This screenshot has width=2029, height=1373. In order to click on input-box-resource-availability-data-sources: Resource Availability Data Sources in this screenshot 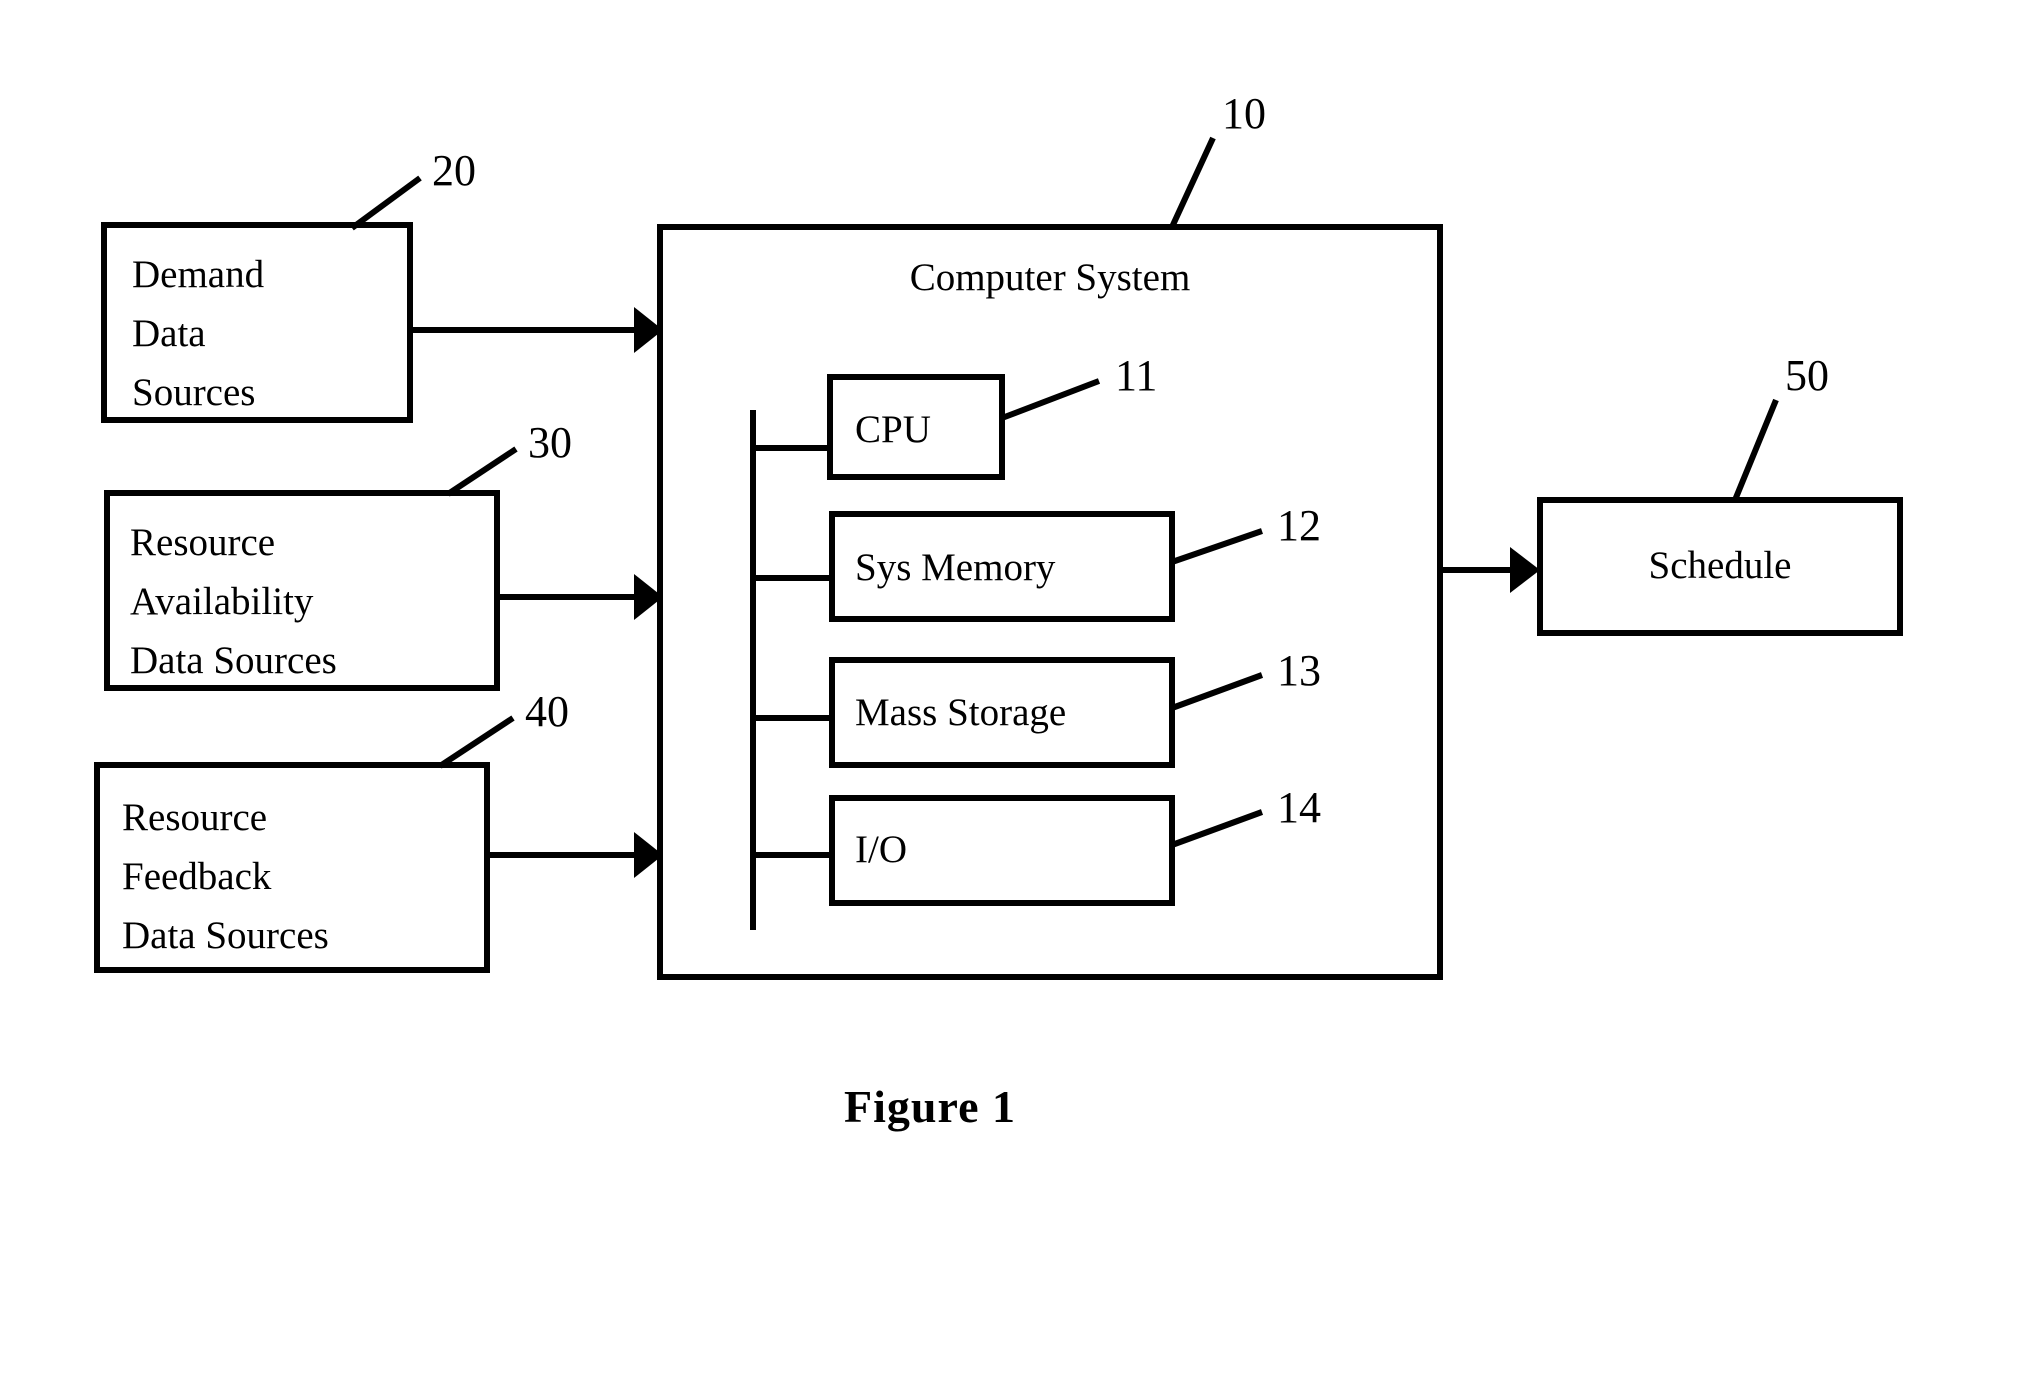, I will do `click(302, 590)`.